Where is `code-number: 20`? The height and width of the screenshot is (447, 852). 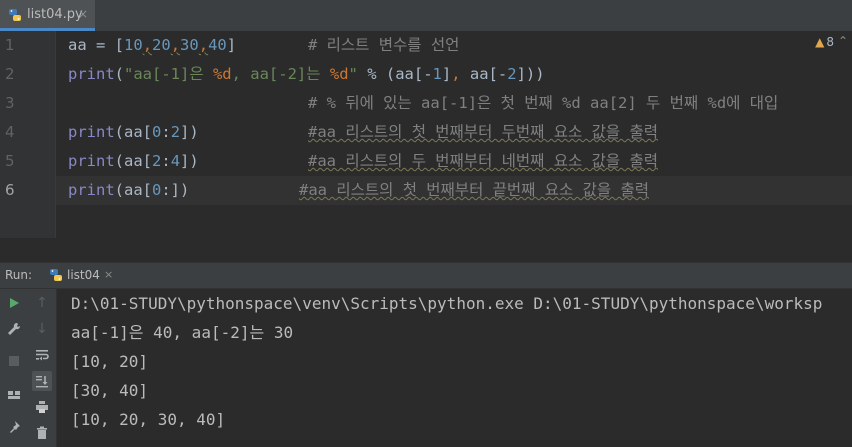 code-number: 20 is located at coordinates (161, 45).